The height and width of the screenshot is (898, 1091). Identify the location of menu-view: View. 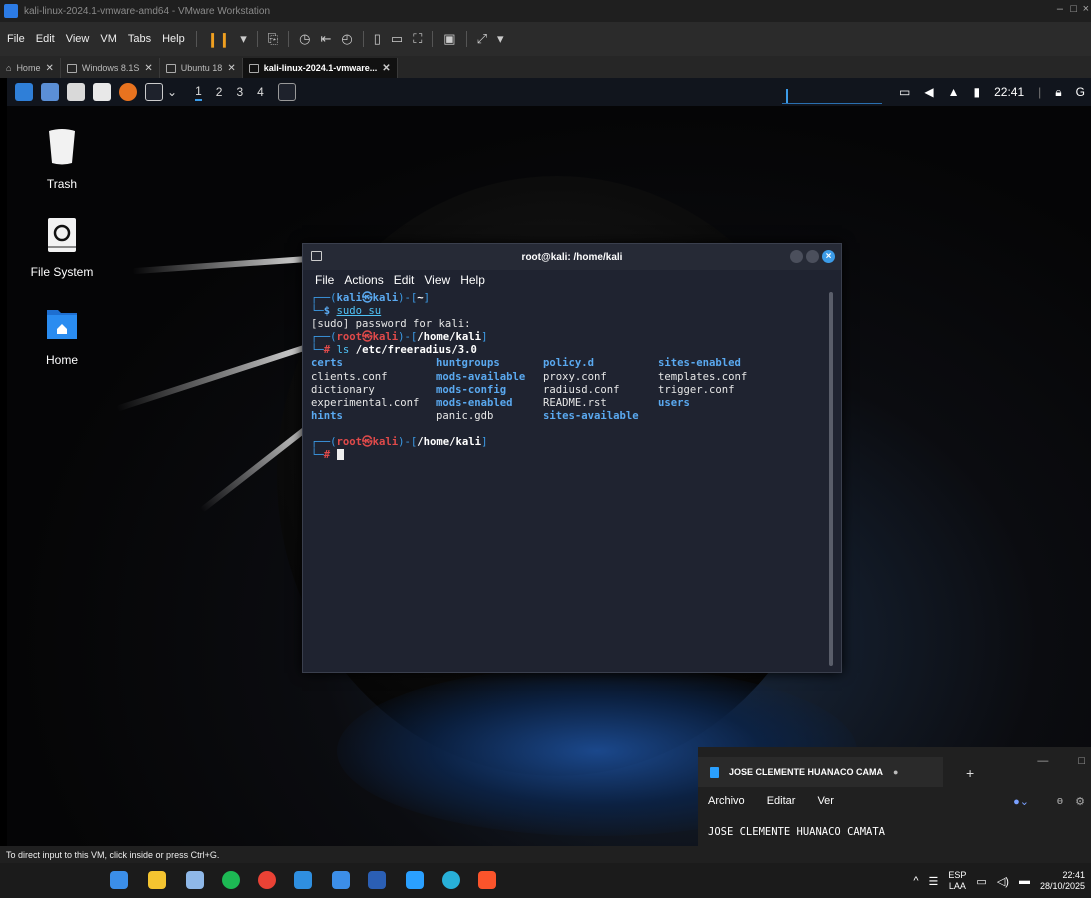
(78, 39).